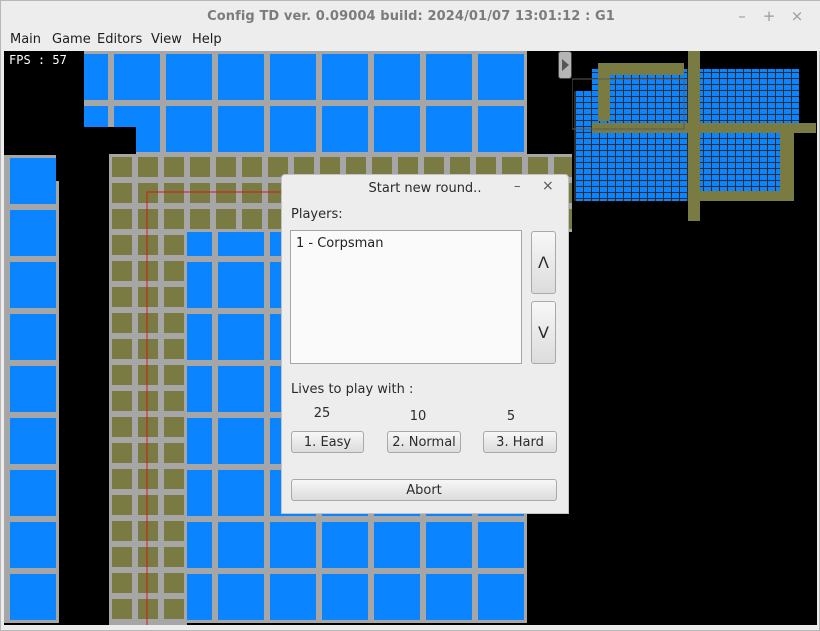  What do you see at coordinates (322, 413) in the screenshot?
I see `easy-lives-value: 25` at bounding box center [322, 413].